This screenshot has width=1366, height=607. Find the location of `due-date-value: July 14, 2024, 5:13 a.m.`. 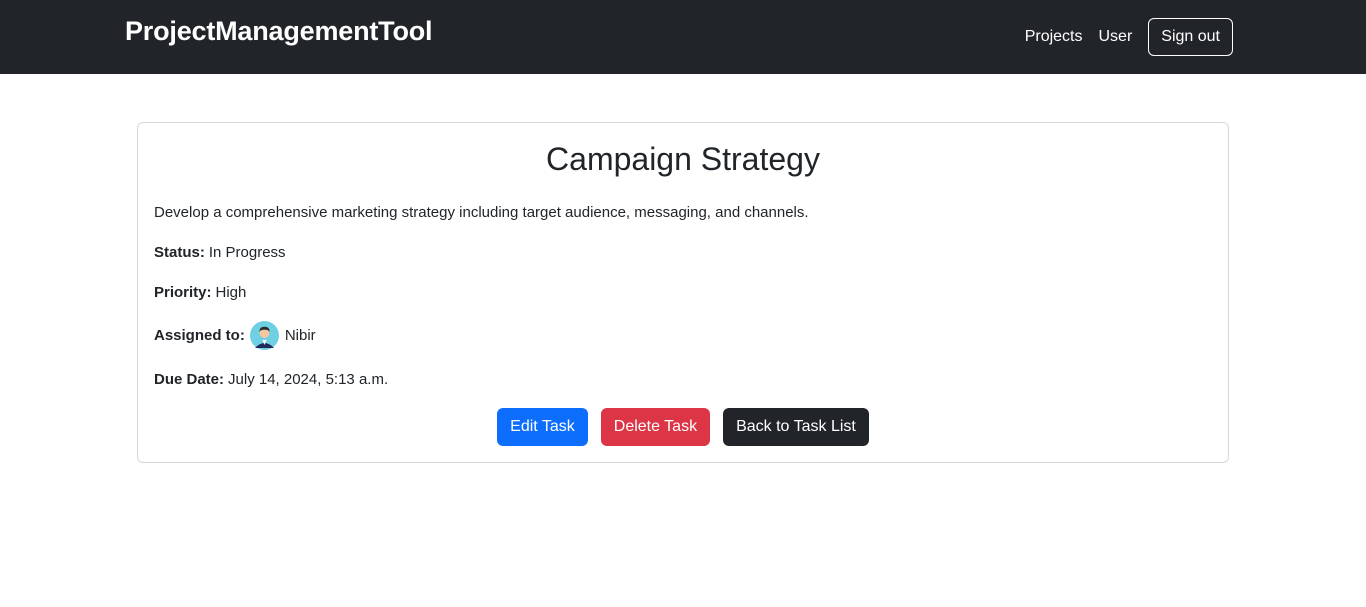

due-date-value: July 14, 2024, 5:13 a.m. is located at coordinates (308, 379).